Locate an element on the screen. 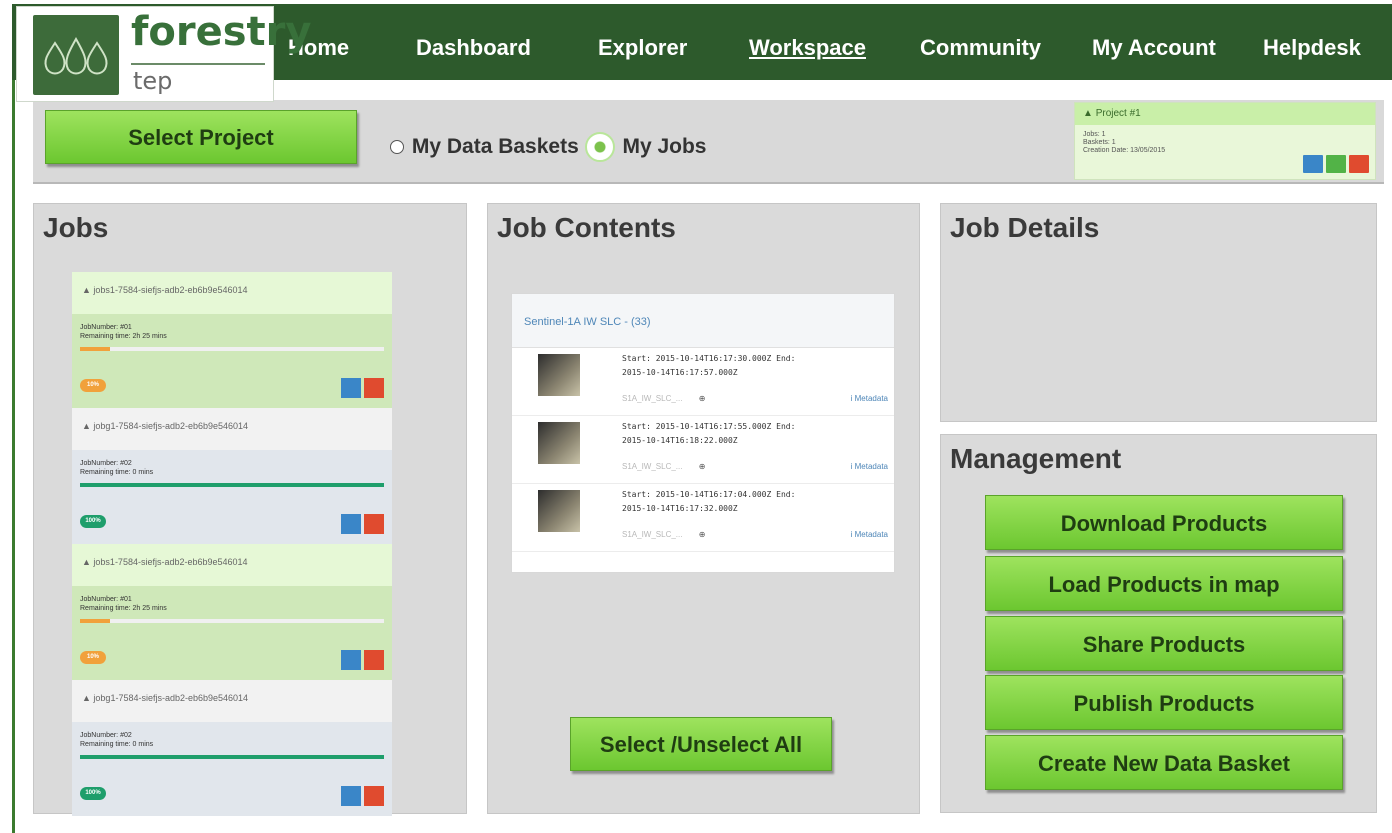 The height and width of the screenshot is (833, 1392). job-id-text: jobs1-7584-siefjs-adb2-eb6b9e546014 is located at coordinates (170, 562).